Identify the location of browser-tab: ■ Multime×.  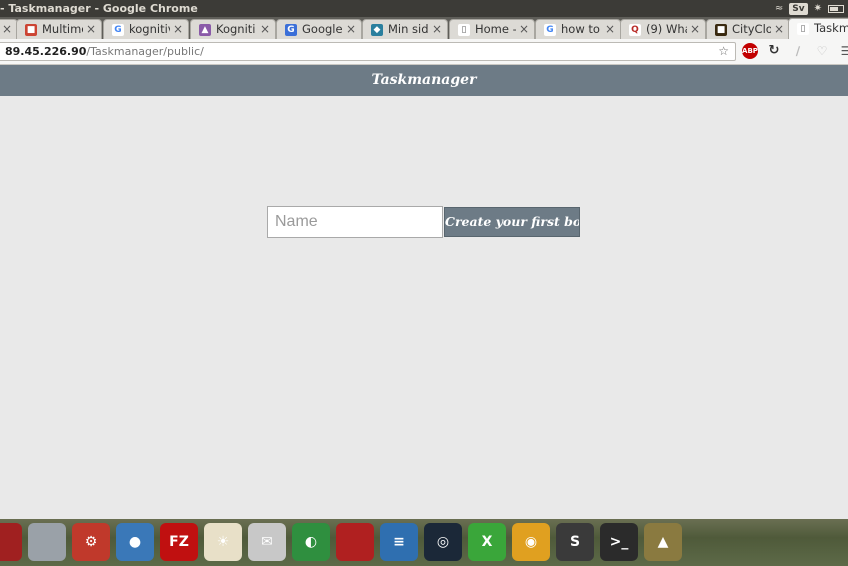
(59, 29).